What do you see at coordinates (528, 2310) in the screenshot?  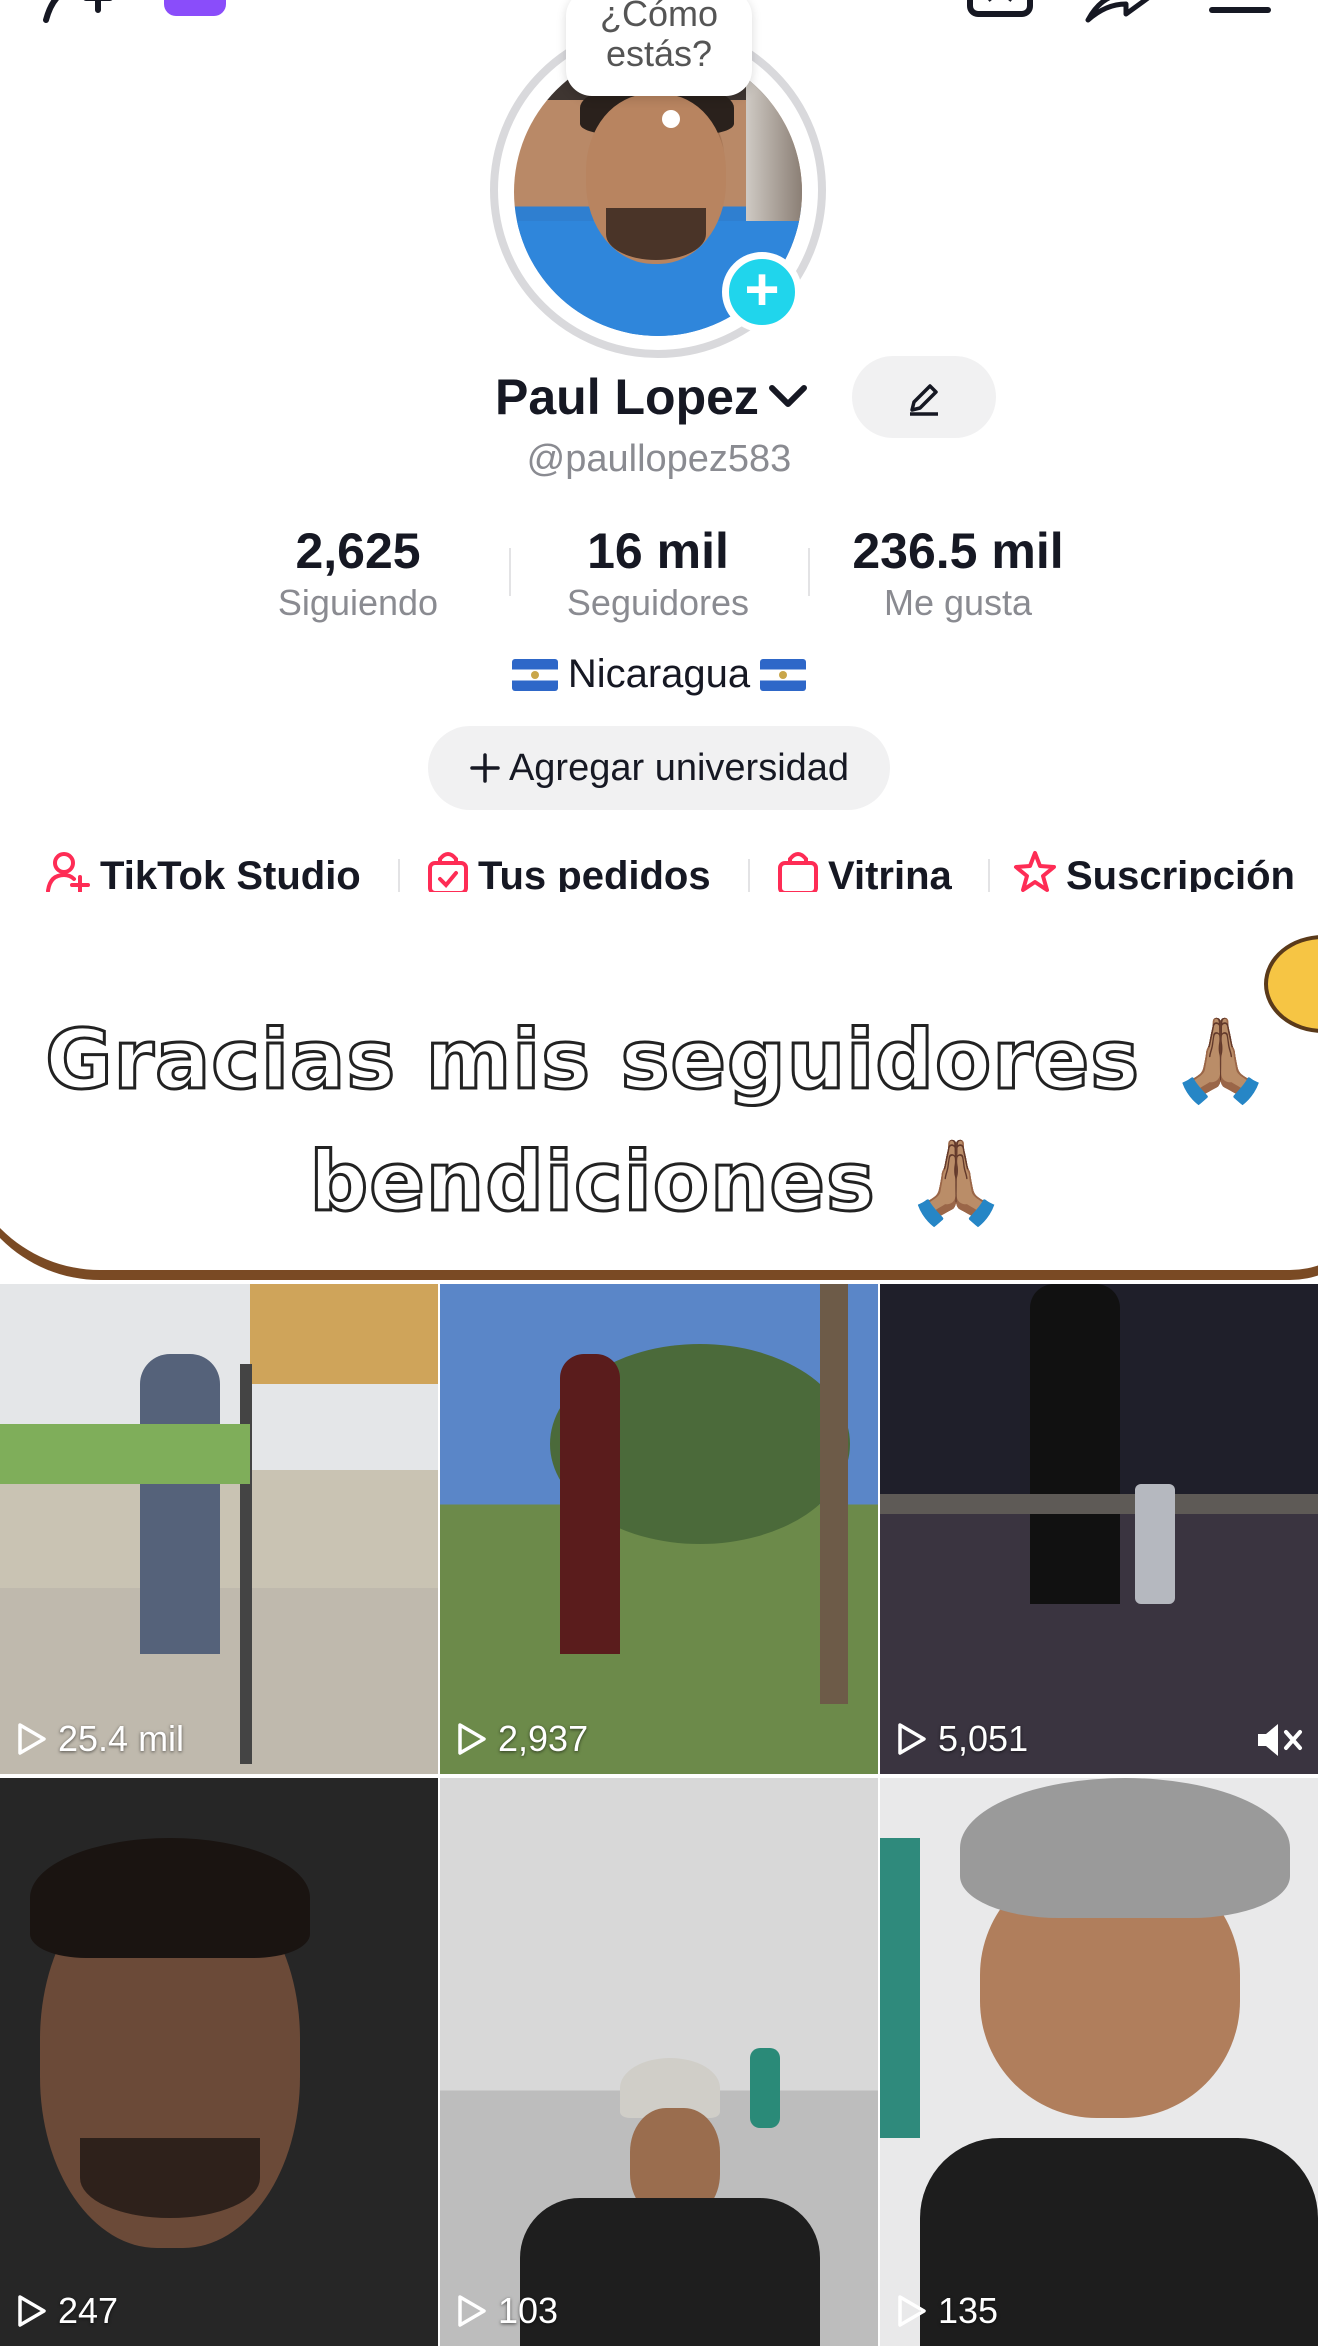 I see `view-count: 103` at bounding box center [528, 2310].